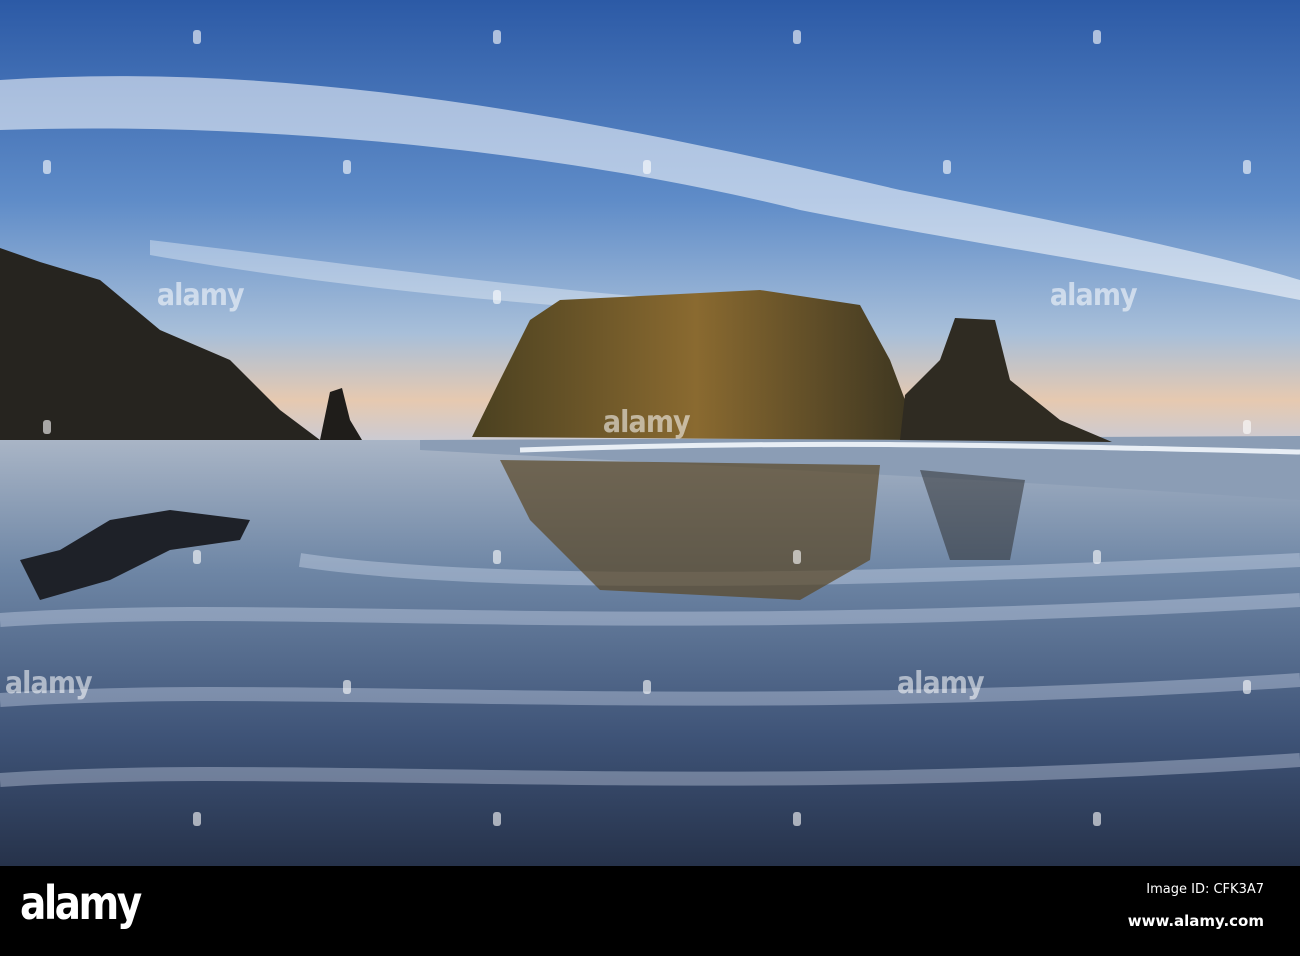 This screenshot has height=956, width=1300. What do you see at coordinates (650, 911) in the screenshot?
I see `footer-bar: alamy Image ID: CFK3A7 www.alamy.com` at bounding box center [650, 911].